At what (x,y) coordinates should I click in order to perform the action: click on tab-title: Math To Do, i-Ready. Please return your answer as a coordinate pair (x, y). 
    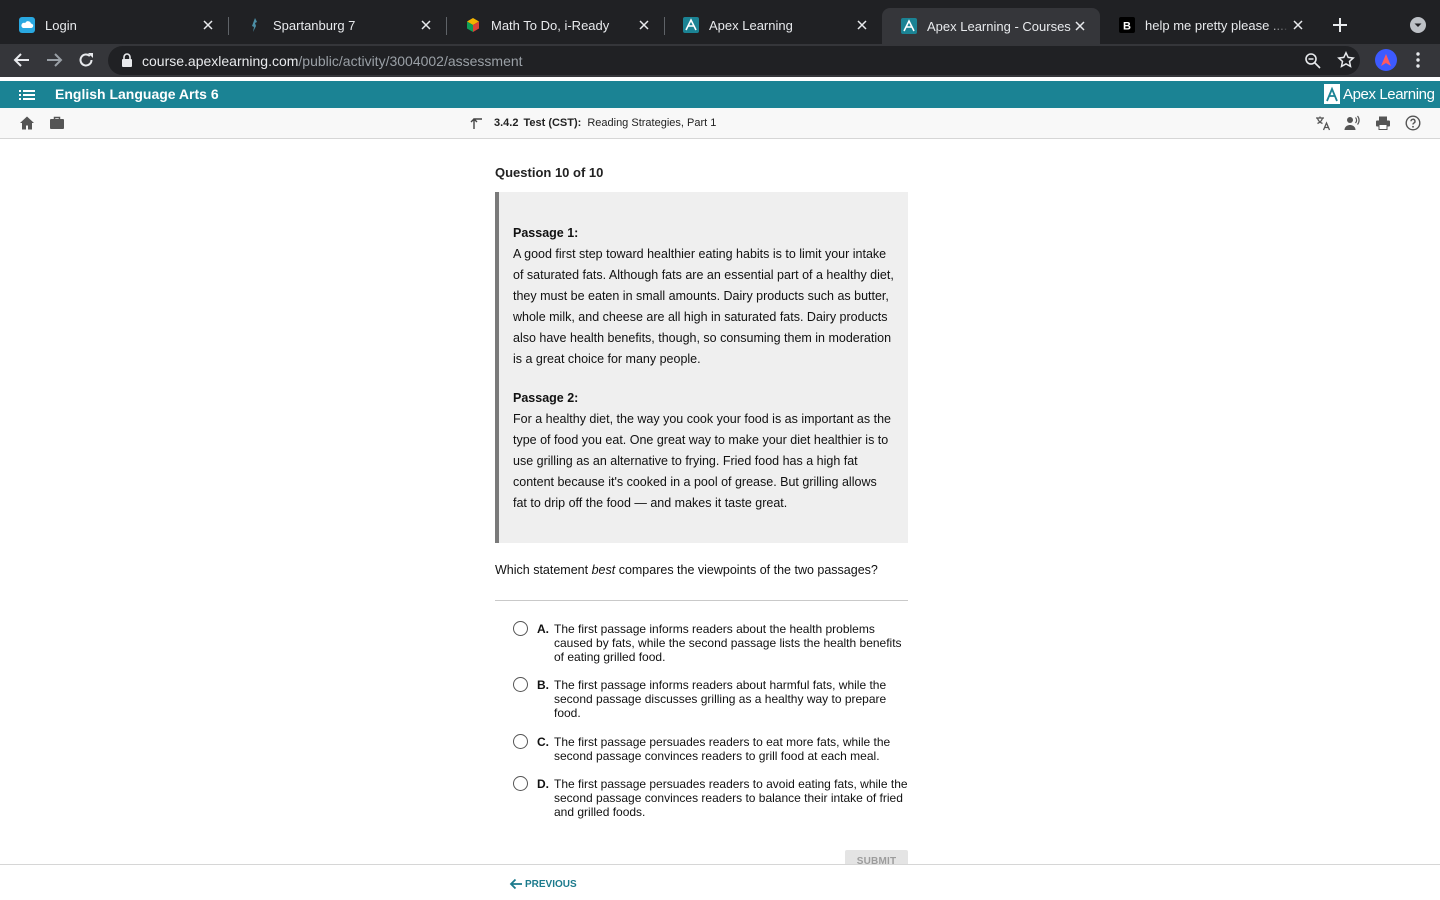
    Looking at the image, I should click on (550, 25).